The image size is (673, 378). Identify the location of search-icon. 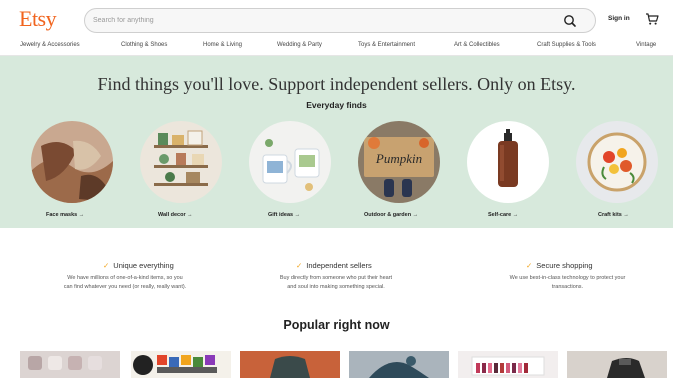
(570, 21).